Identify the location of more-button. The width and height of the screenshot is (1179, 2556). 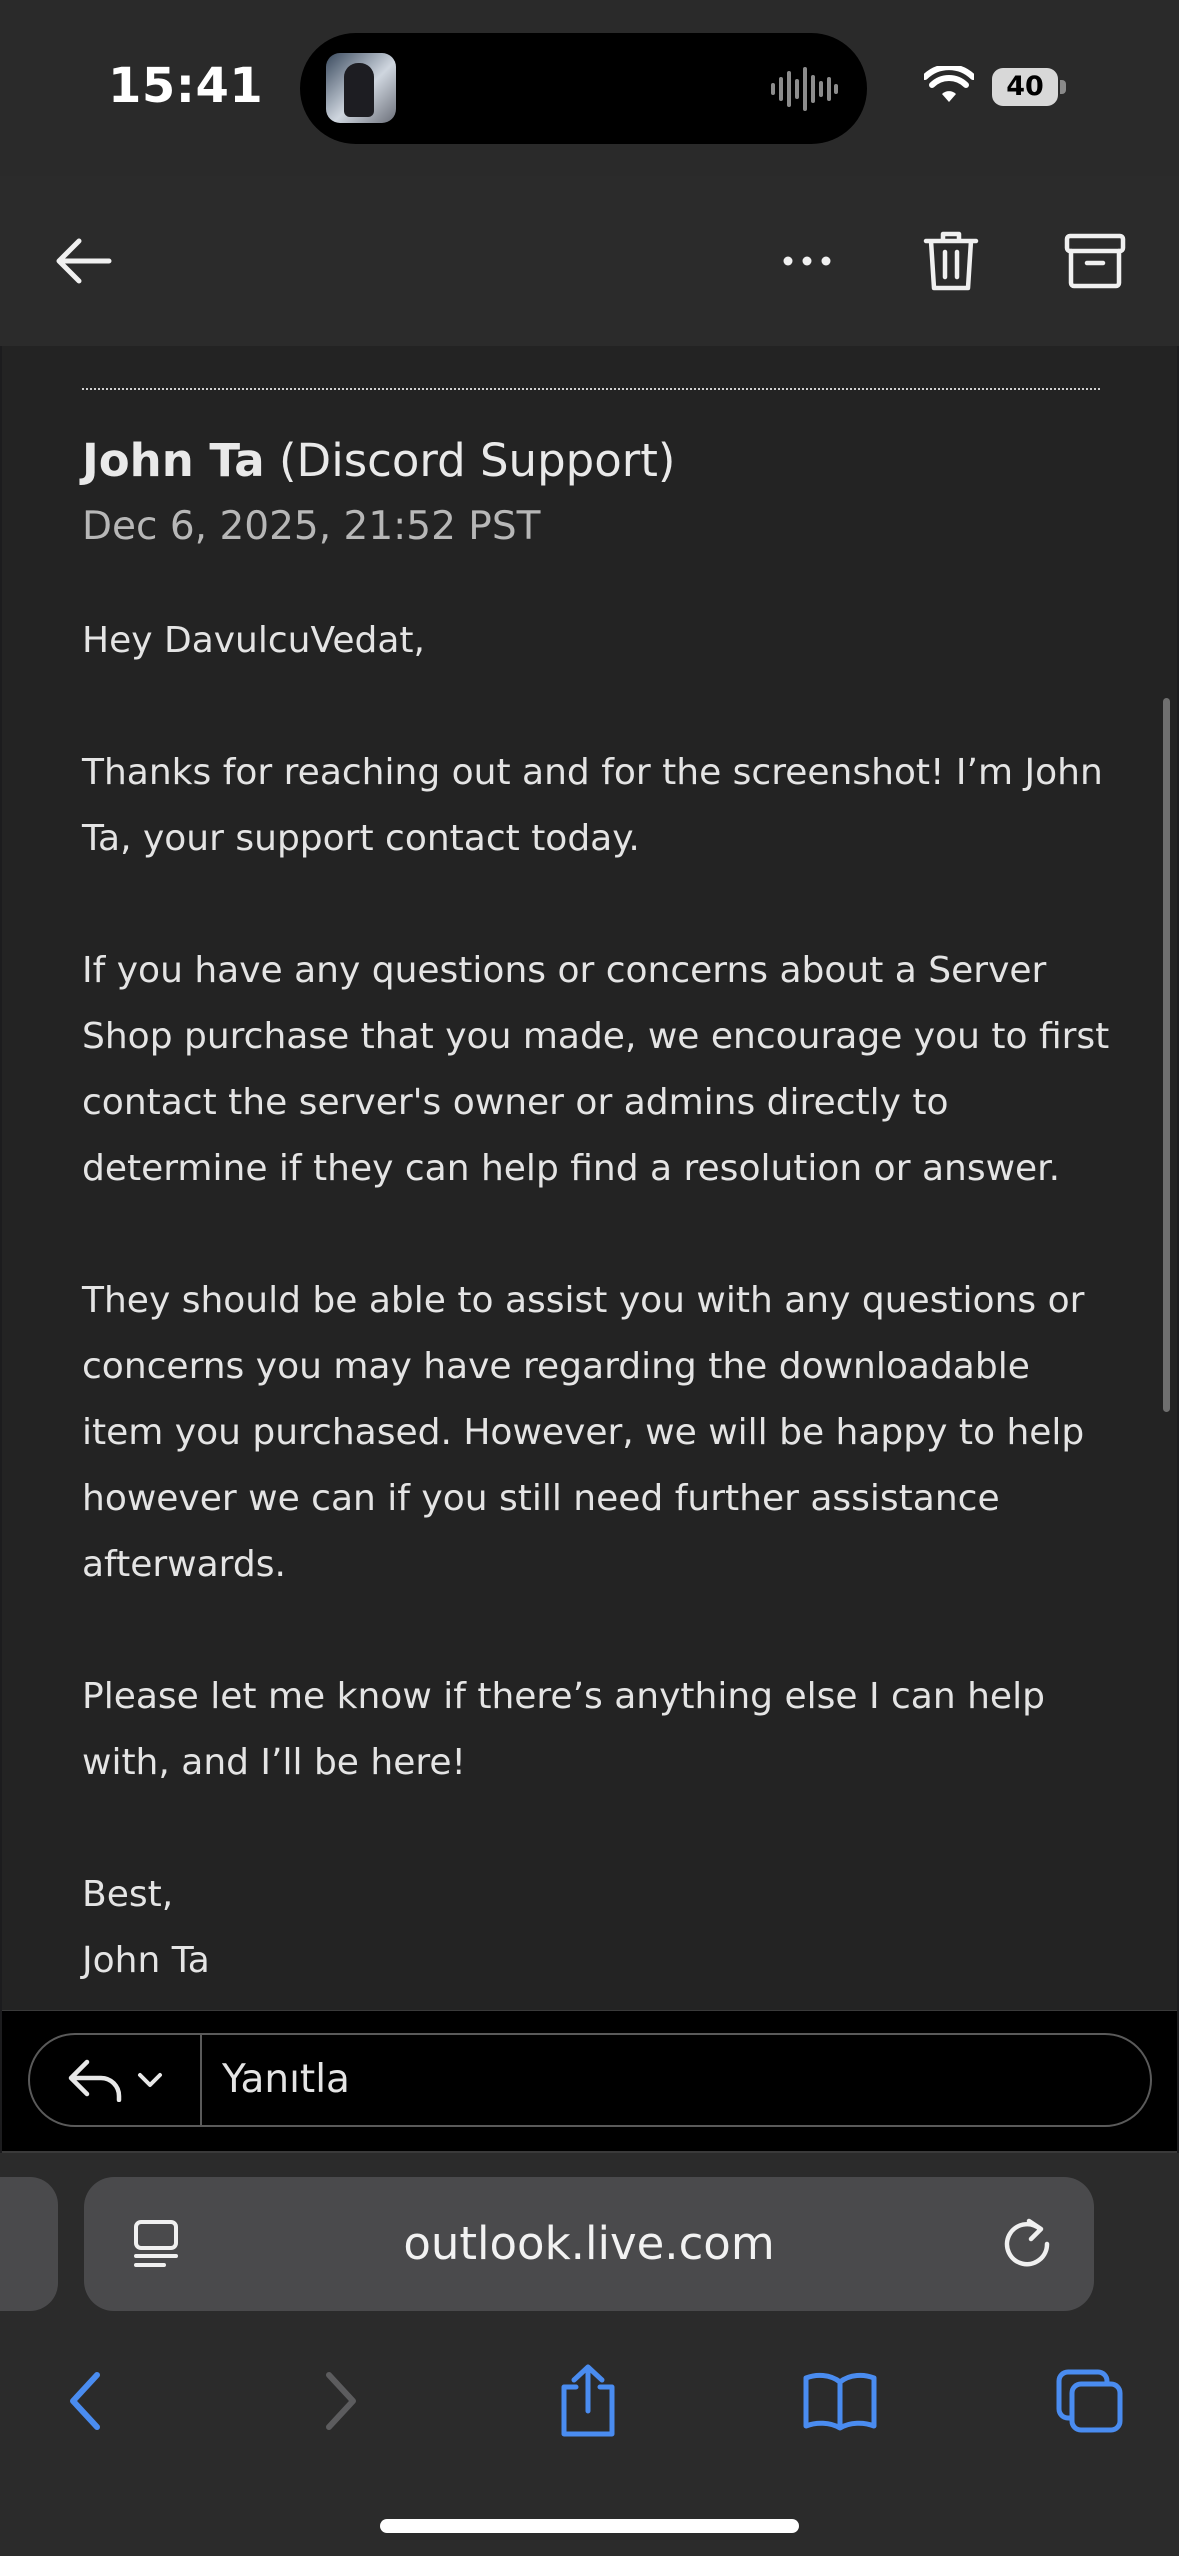
(807, 261).